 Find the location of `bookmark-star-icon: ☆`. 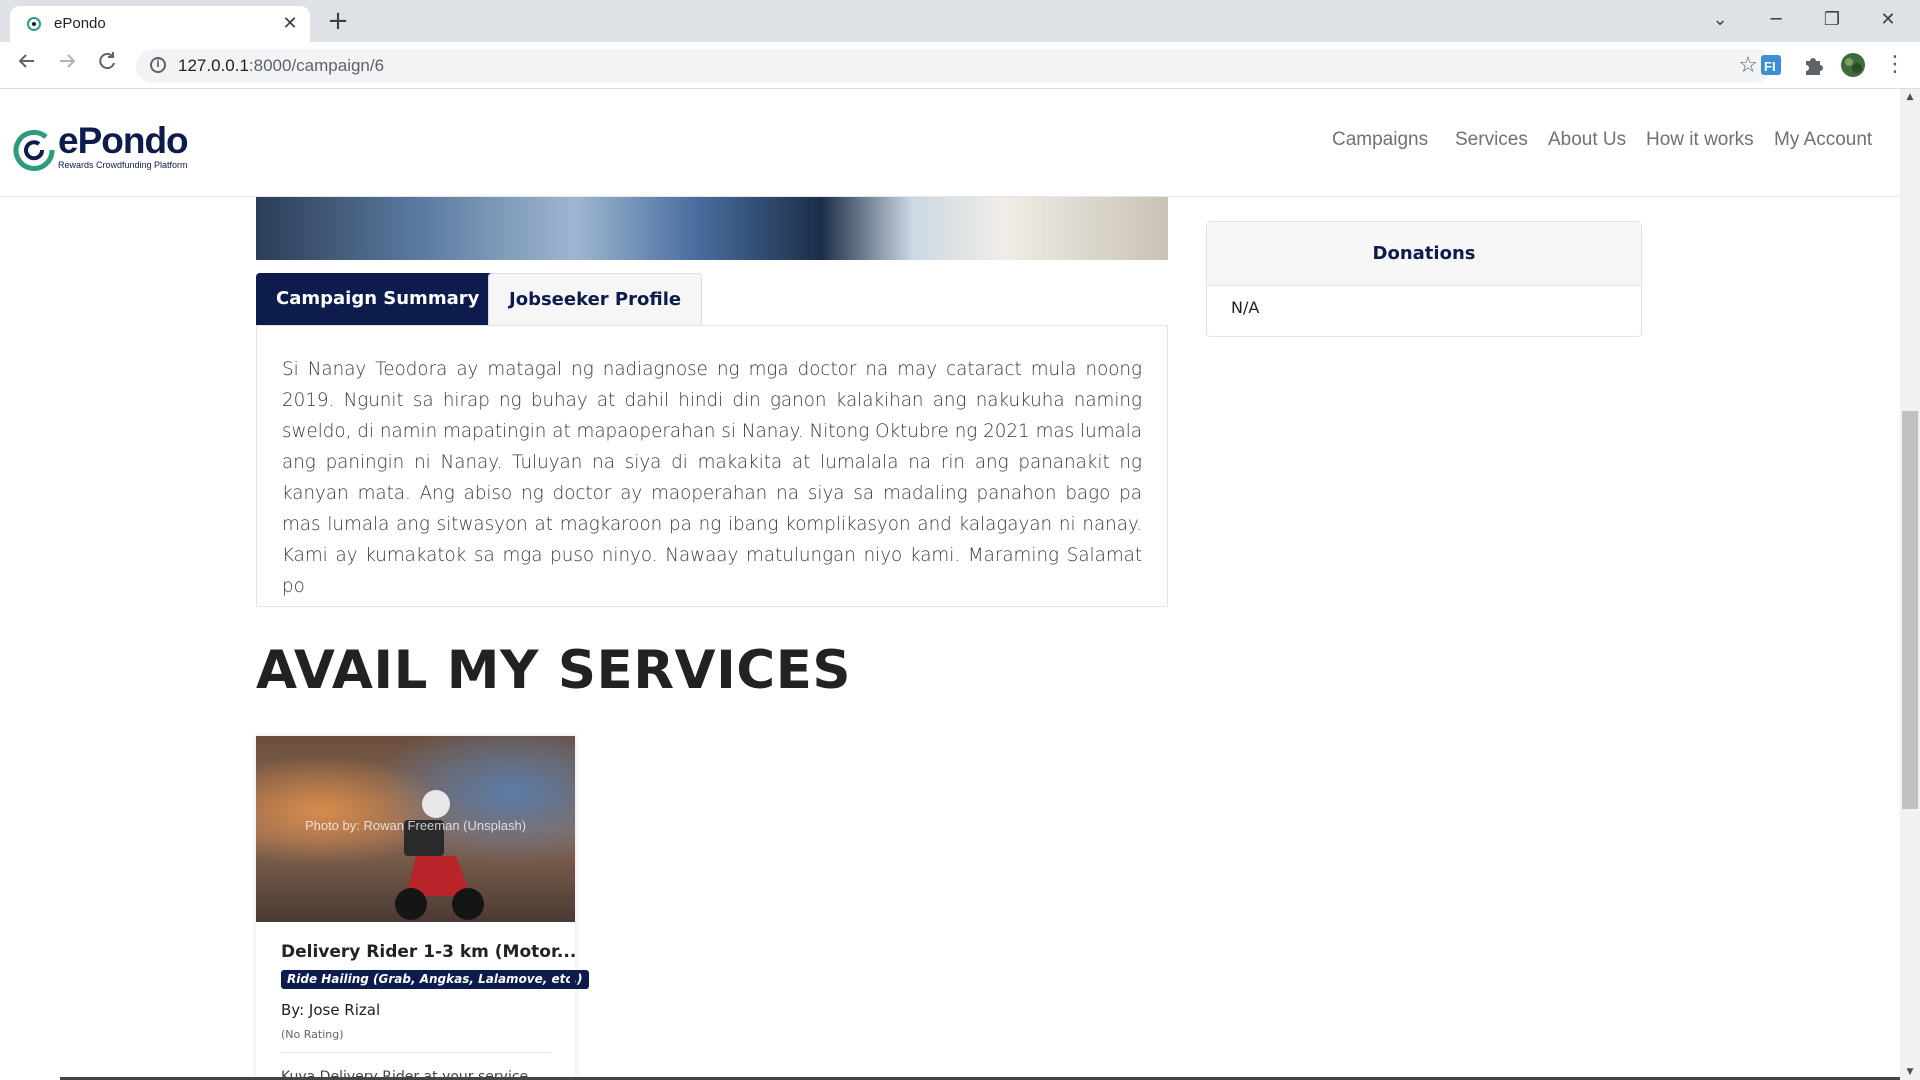

bookmark-star-icon: ☆ is located at coordinates (1748, 65).